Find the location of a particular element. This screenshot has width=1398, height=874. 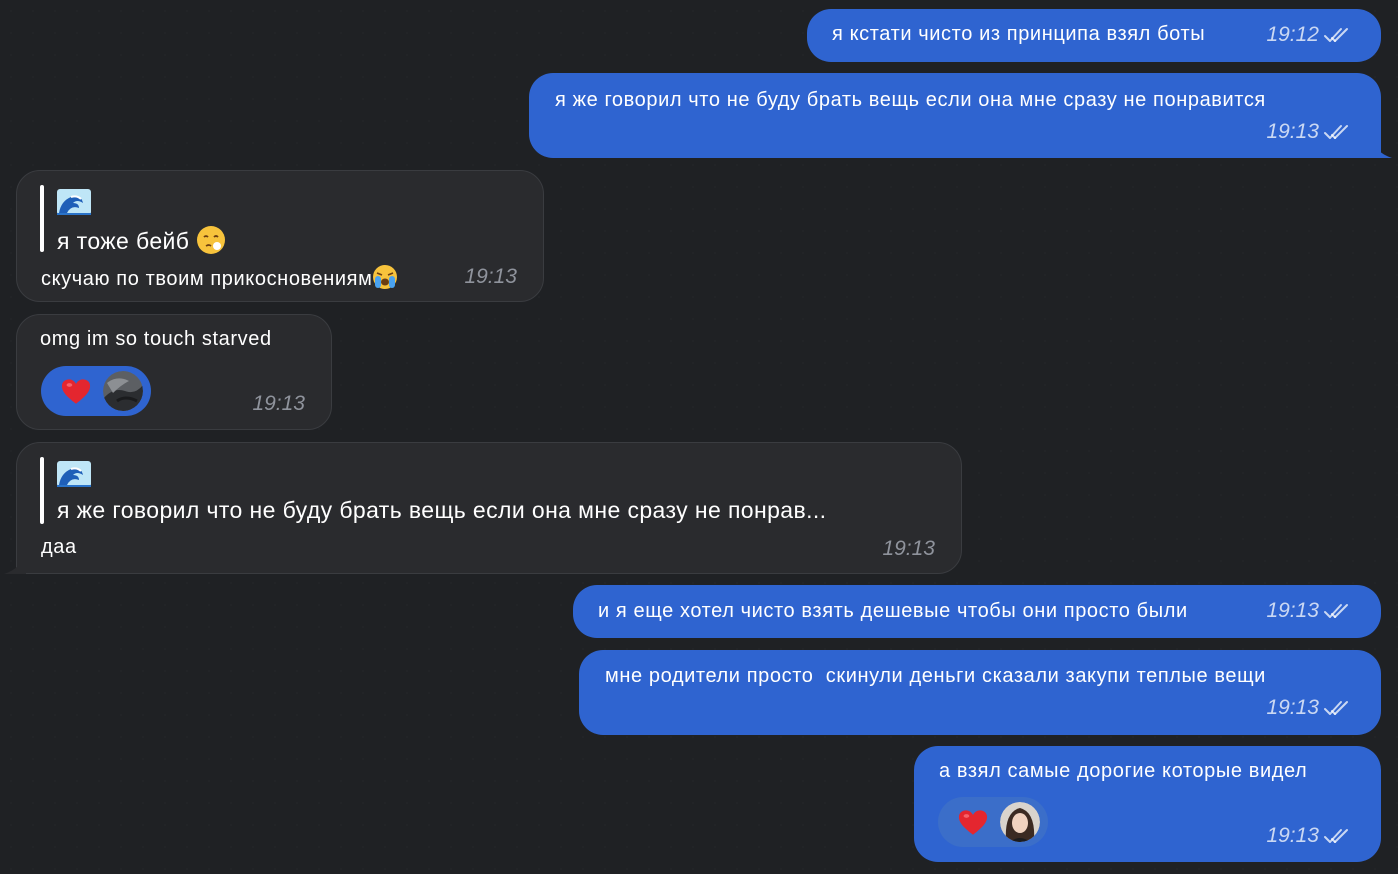

reply-text-value: я тоже бейб is located at coordinates (123, 241).